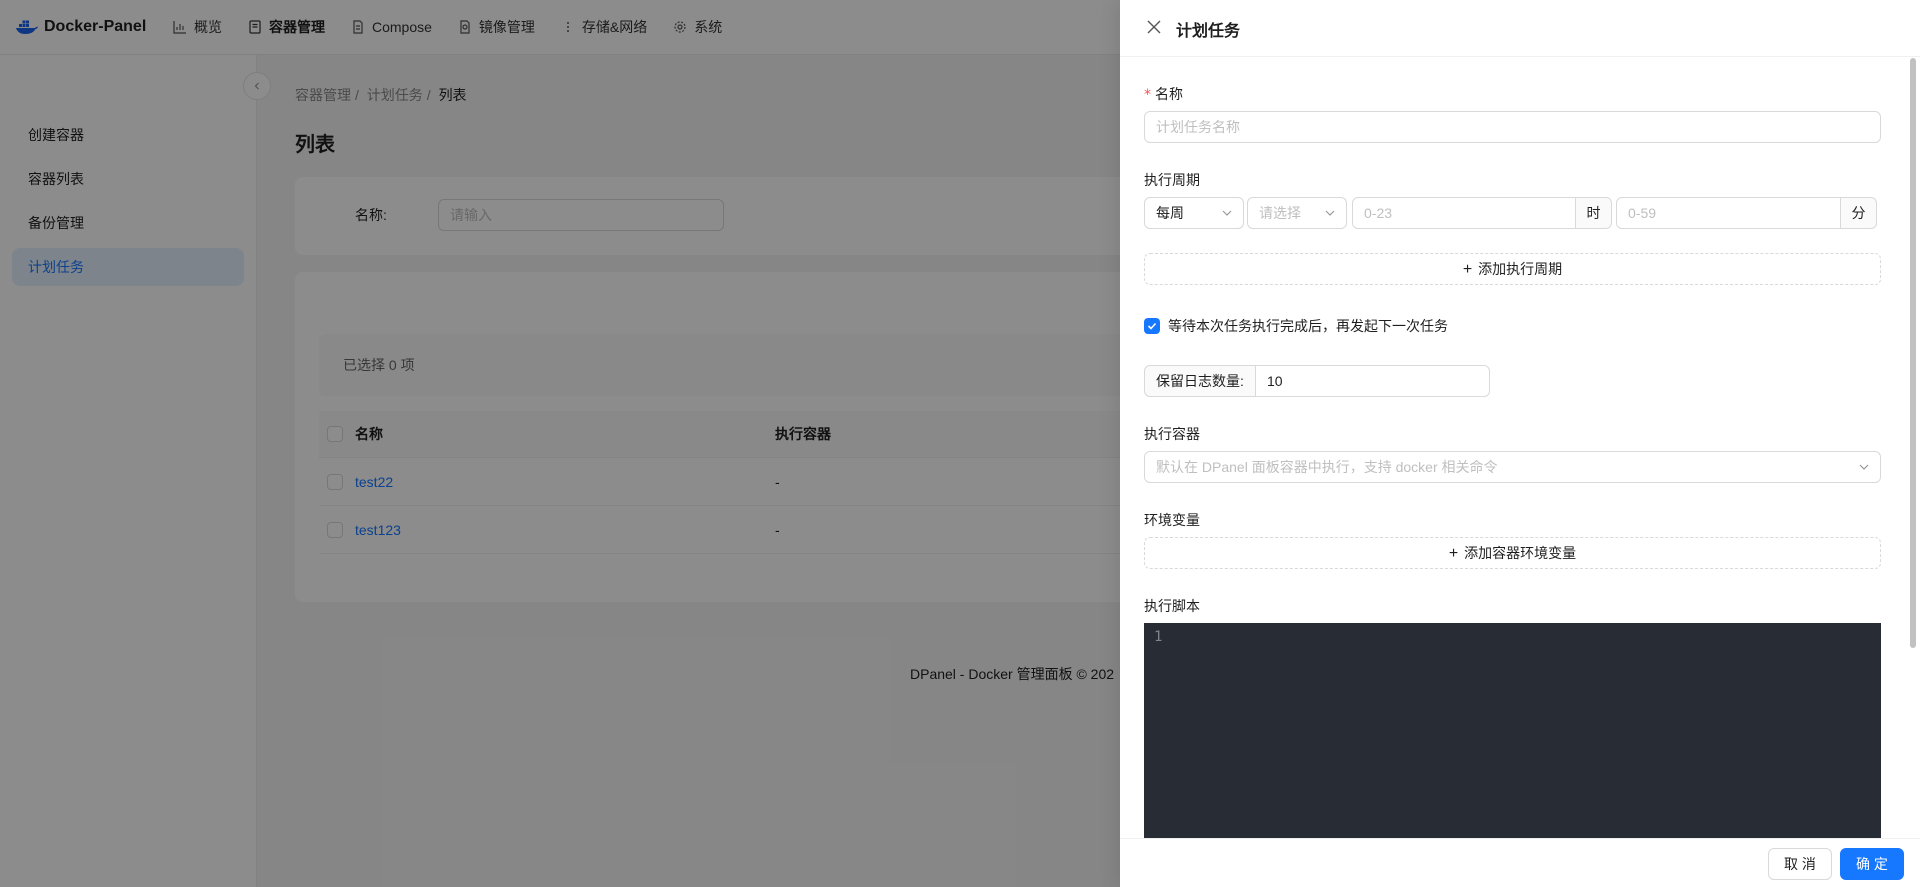 The width and height of the screenshot is (1920, 887). I want to click on env-label: 环境变量, so click(1172, 520).